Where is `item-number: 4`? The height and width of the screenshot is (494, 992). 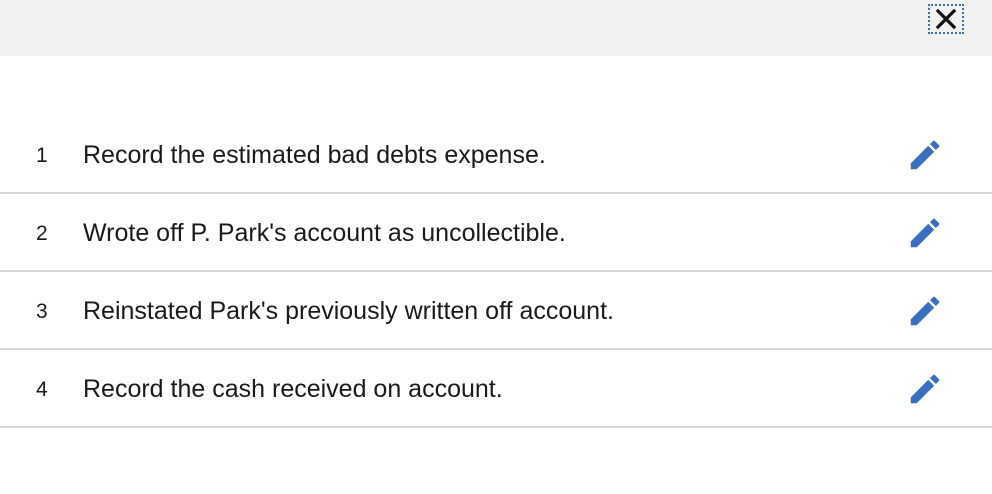 item-number: 4 is located at coordinates (42, 389).